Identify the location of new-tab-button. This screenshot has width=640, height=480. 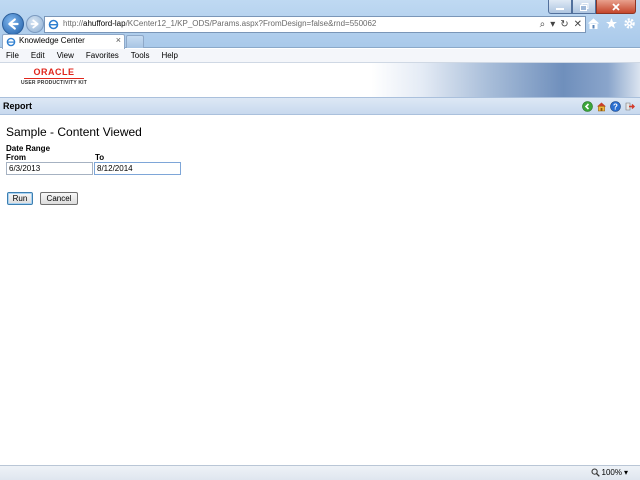
(135, 41).